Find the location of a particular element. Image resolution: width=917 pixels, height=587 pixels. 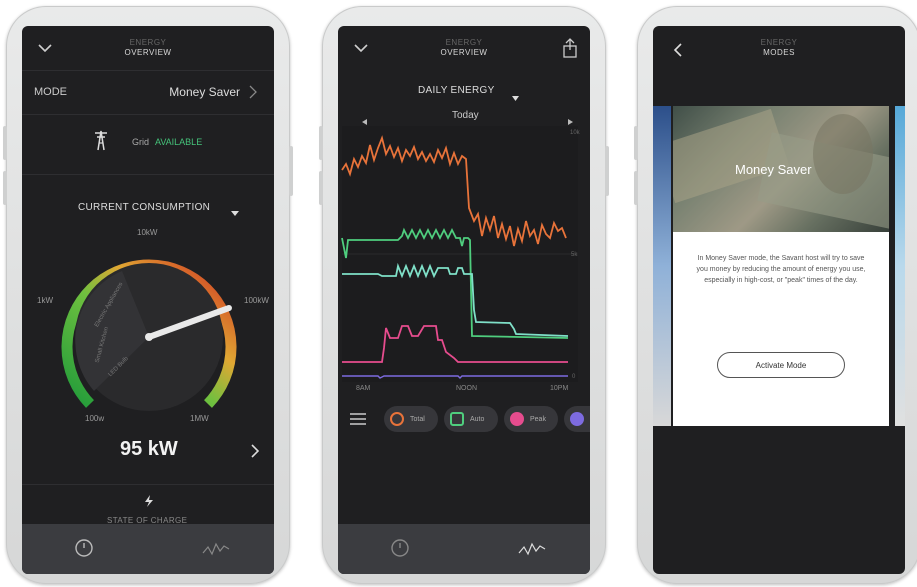

day-label: Today is located at coordinates (465, 115).